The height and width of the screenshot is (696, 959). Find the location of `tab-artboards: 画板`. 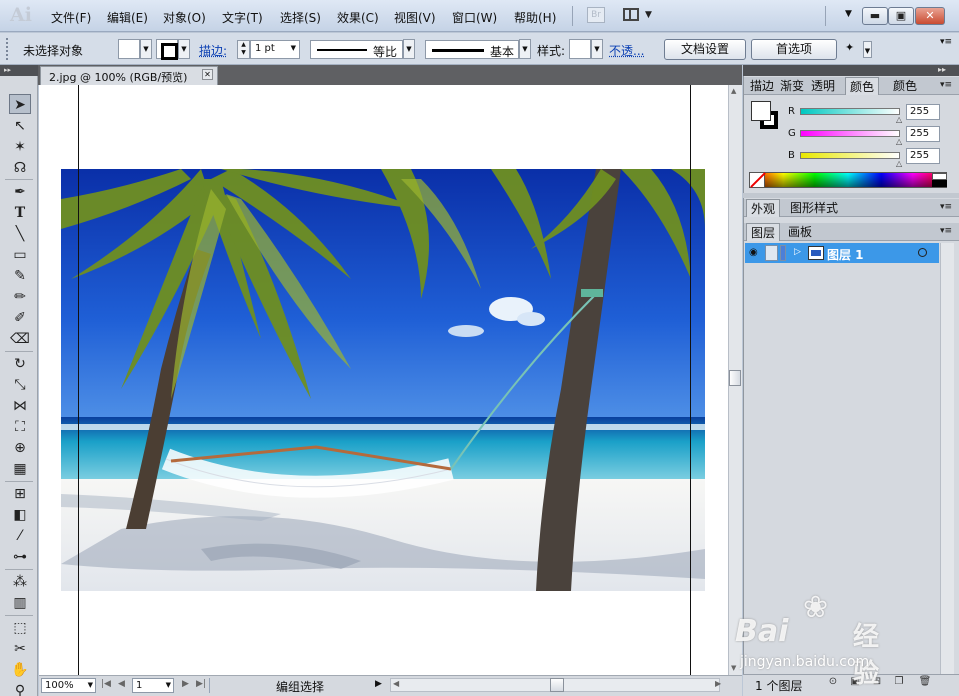

tab-artboards: 画板 is located at coordinates (800, 232).